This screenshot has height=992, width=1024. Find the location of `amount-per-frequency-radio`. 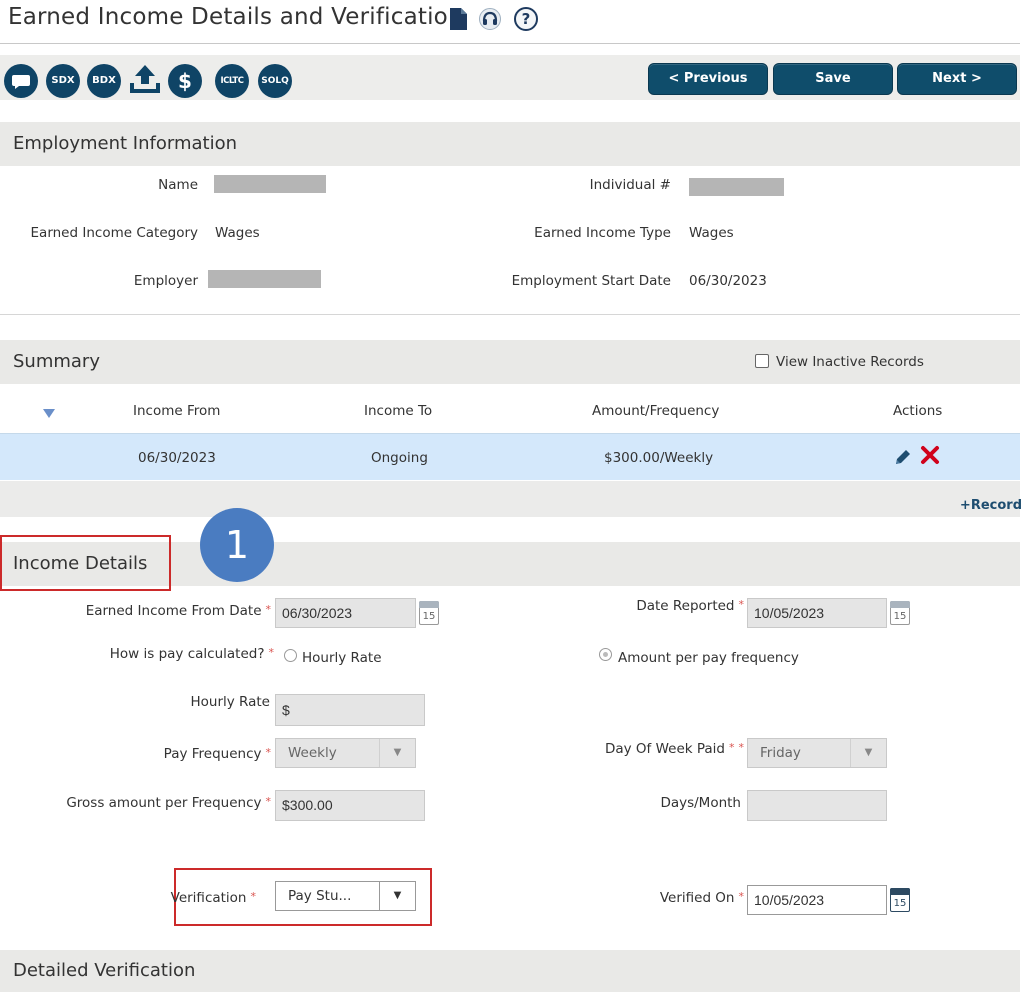

amount-per-frequency-radio is located at coordinates (605, 654).